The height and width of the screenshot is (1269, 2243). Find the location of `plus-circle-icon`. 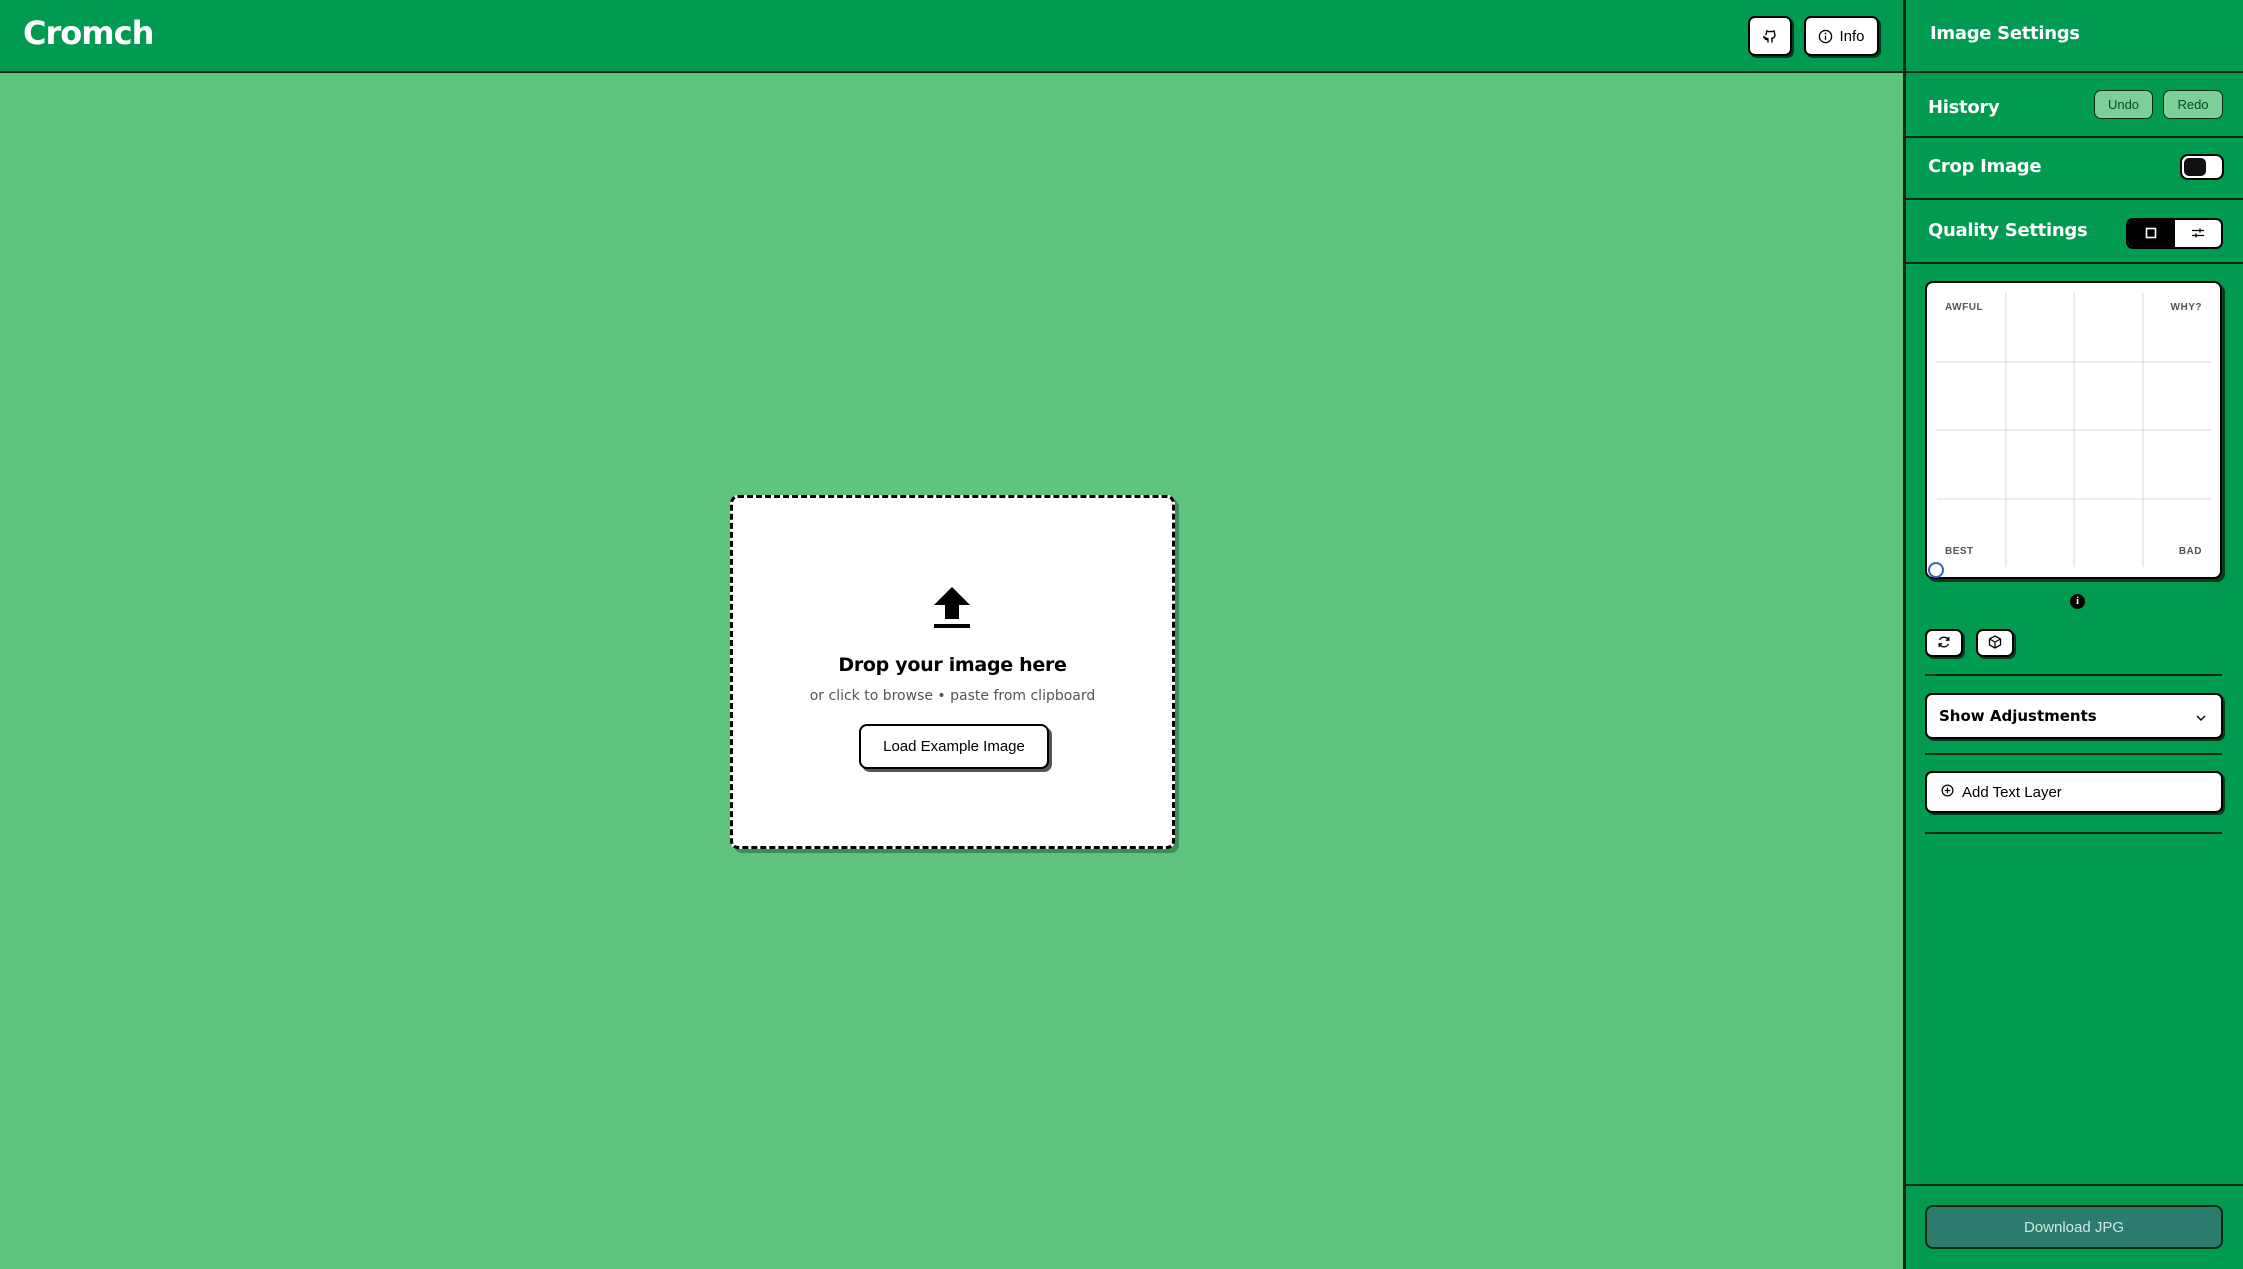

plus-circle-icon is located at coordinates (1947, 792).